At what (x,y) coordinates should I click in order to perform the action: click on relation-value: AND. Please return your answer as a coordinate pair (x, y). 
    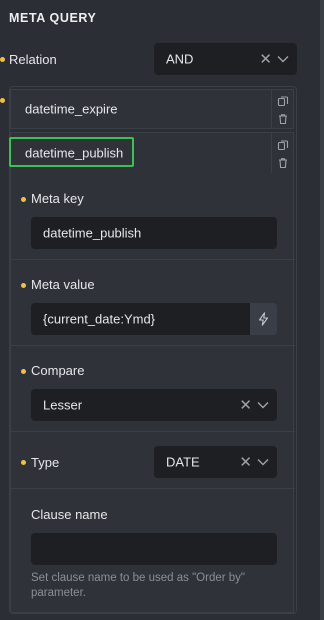
    Looking at the image, I should click on (180, 59).